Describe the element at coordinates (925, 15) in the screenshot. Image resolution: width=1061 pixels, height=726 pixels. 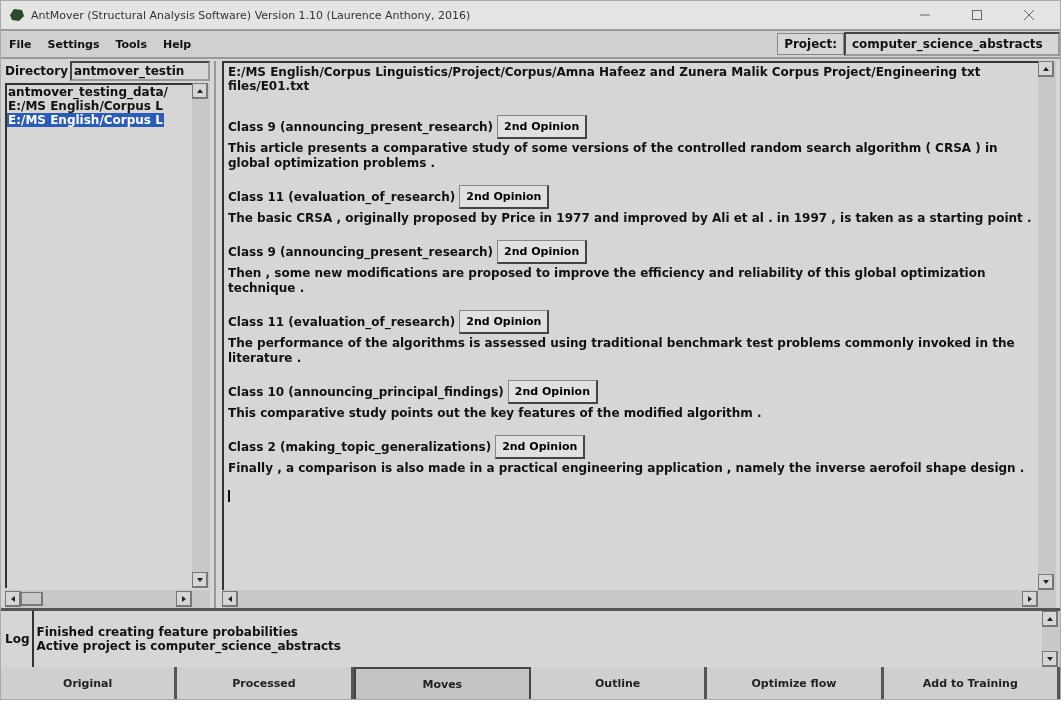
I see `minimize-icon` at that location.